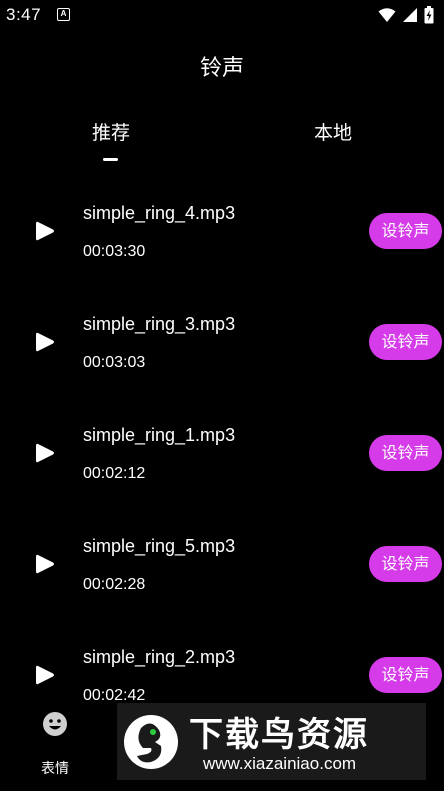  Describe the element at coordinates (279, 735) in the screenshot. I see `watermark-brand: 下载鸟资源` at that location.